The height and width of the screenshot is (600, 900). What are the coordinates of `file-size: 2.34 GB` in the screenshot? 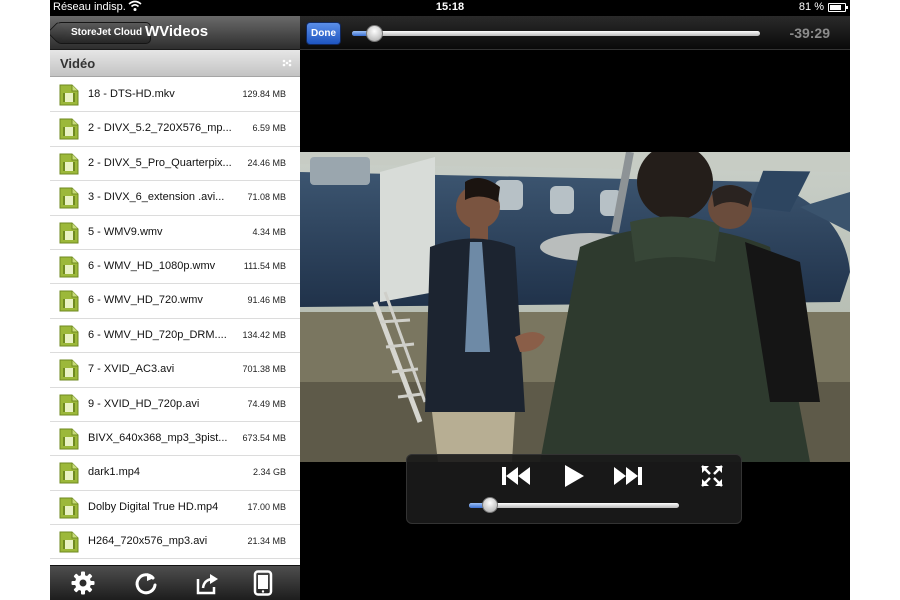 It's located at (269, 472).